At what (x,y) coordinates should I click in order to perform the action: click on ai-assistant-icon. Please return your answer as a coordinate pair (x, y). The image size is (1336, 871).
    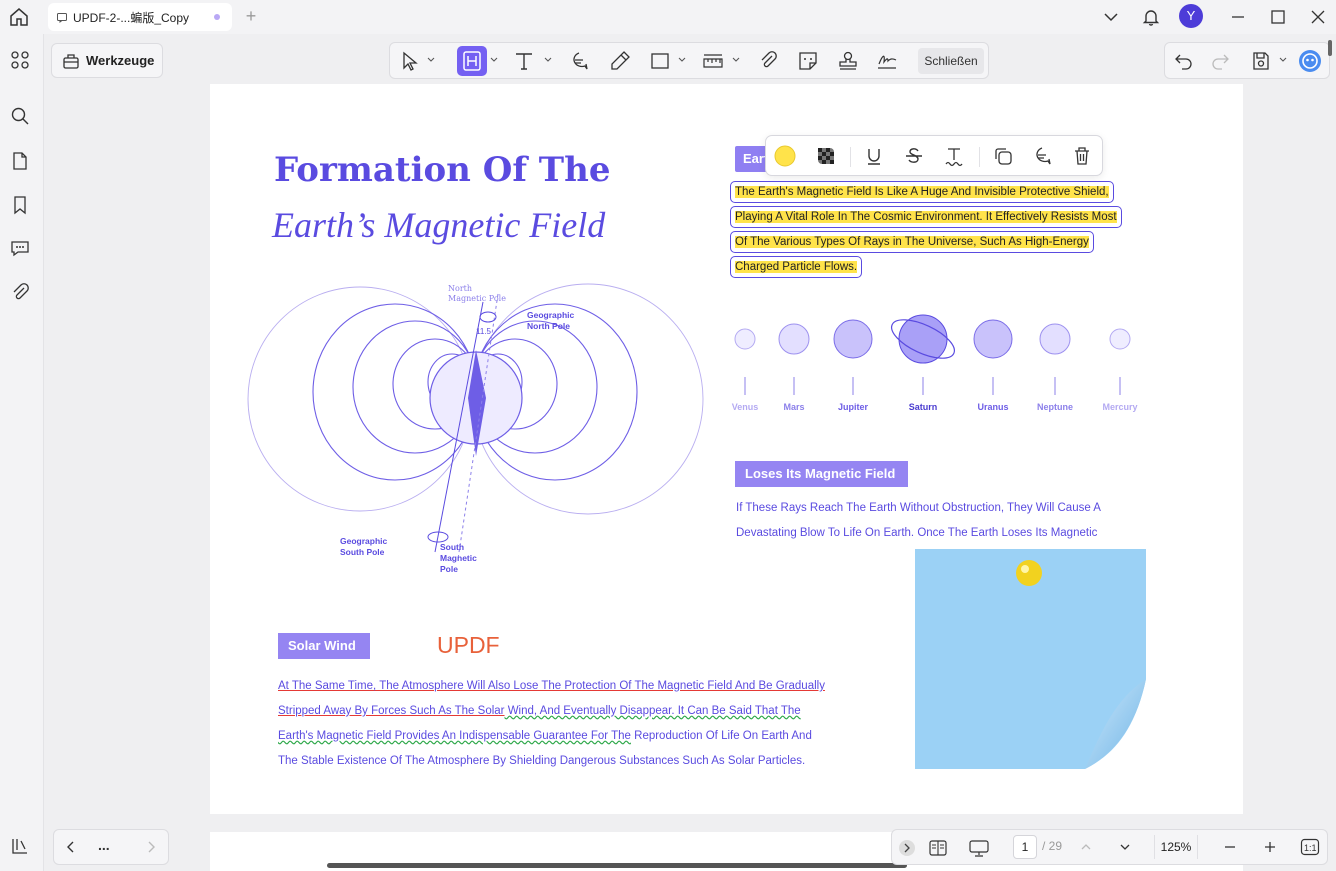
    Looking at the image, I should click on (1310, 61).